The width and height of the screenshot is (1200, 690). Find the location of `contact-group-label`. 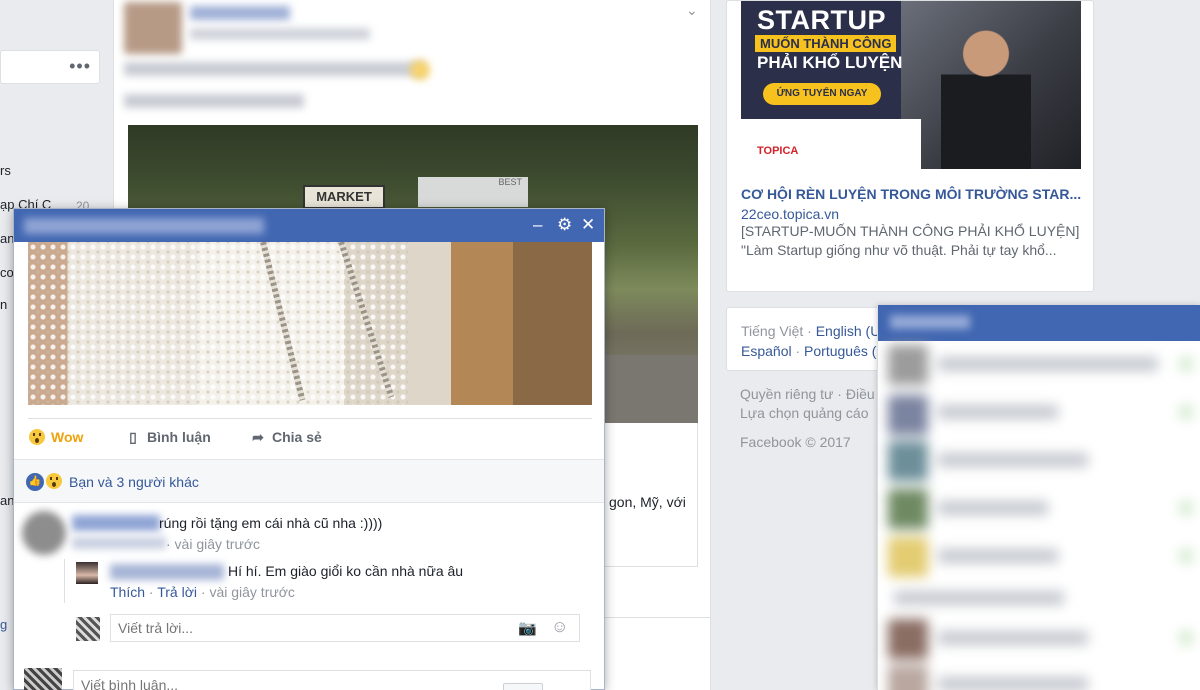

contact-group-label is located at coordinates (979, 598).